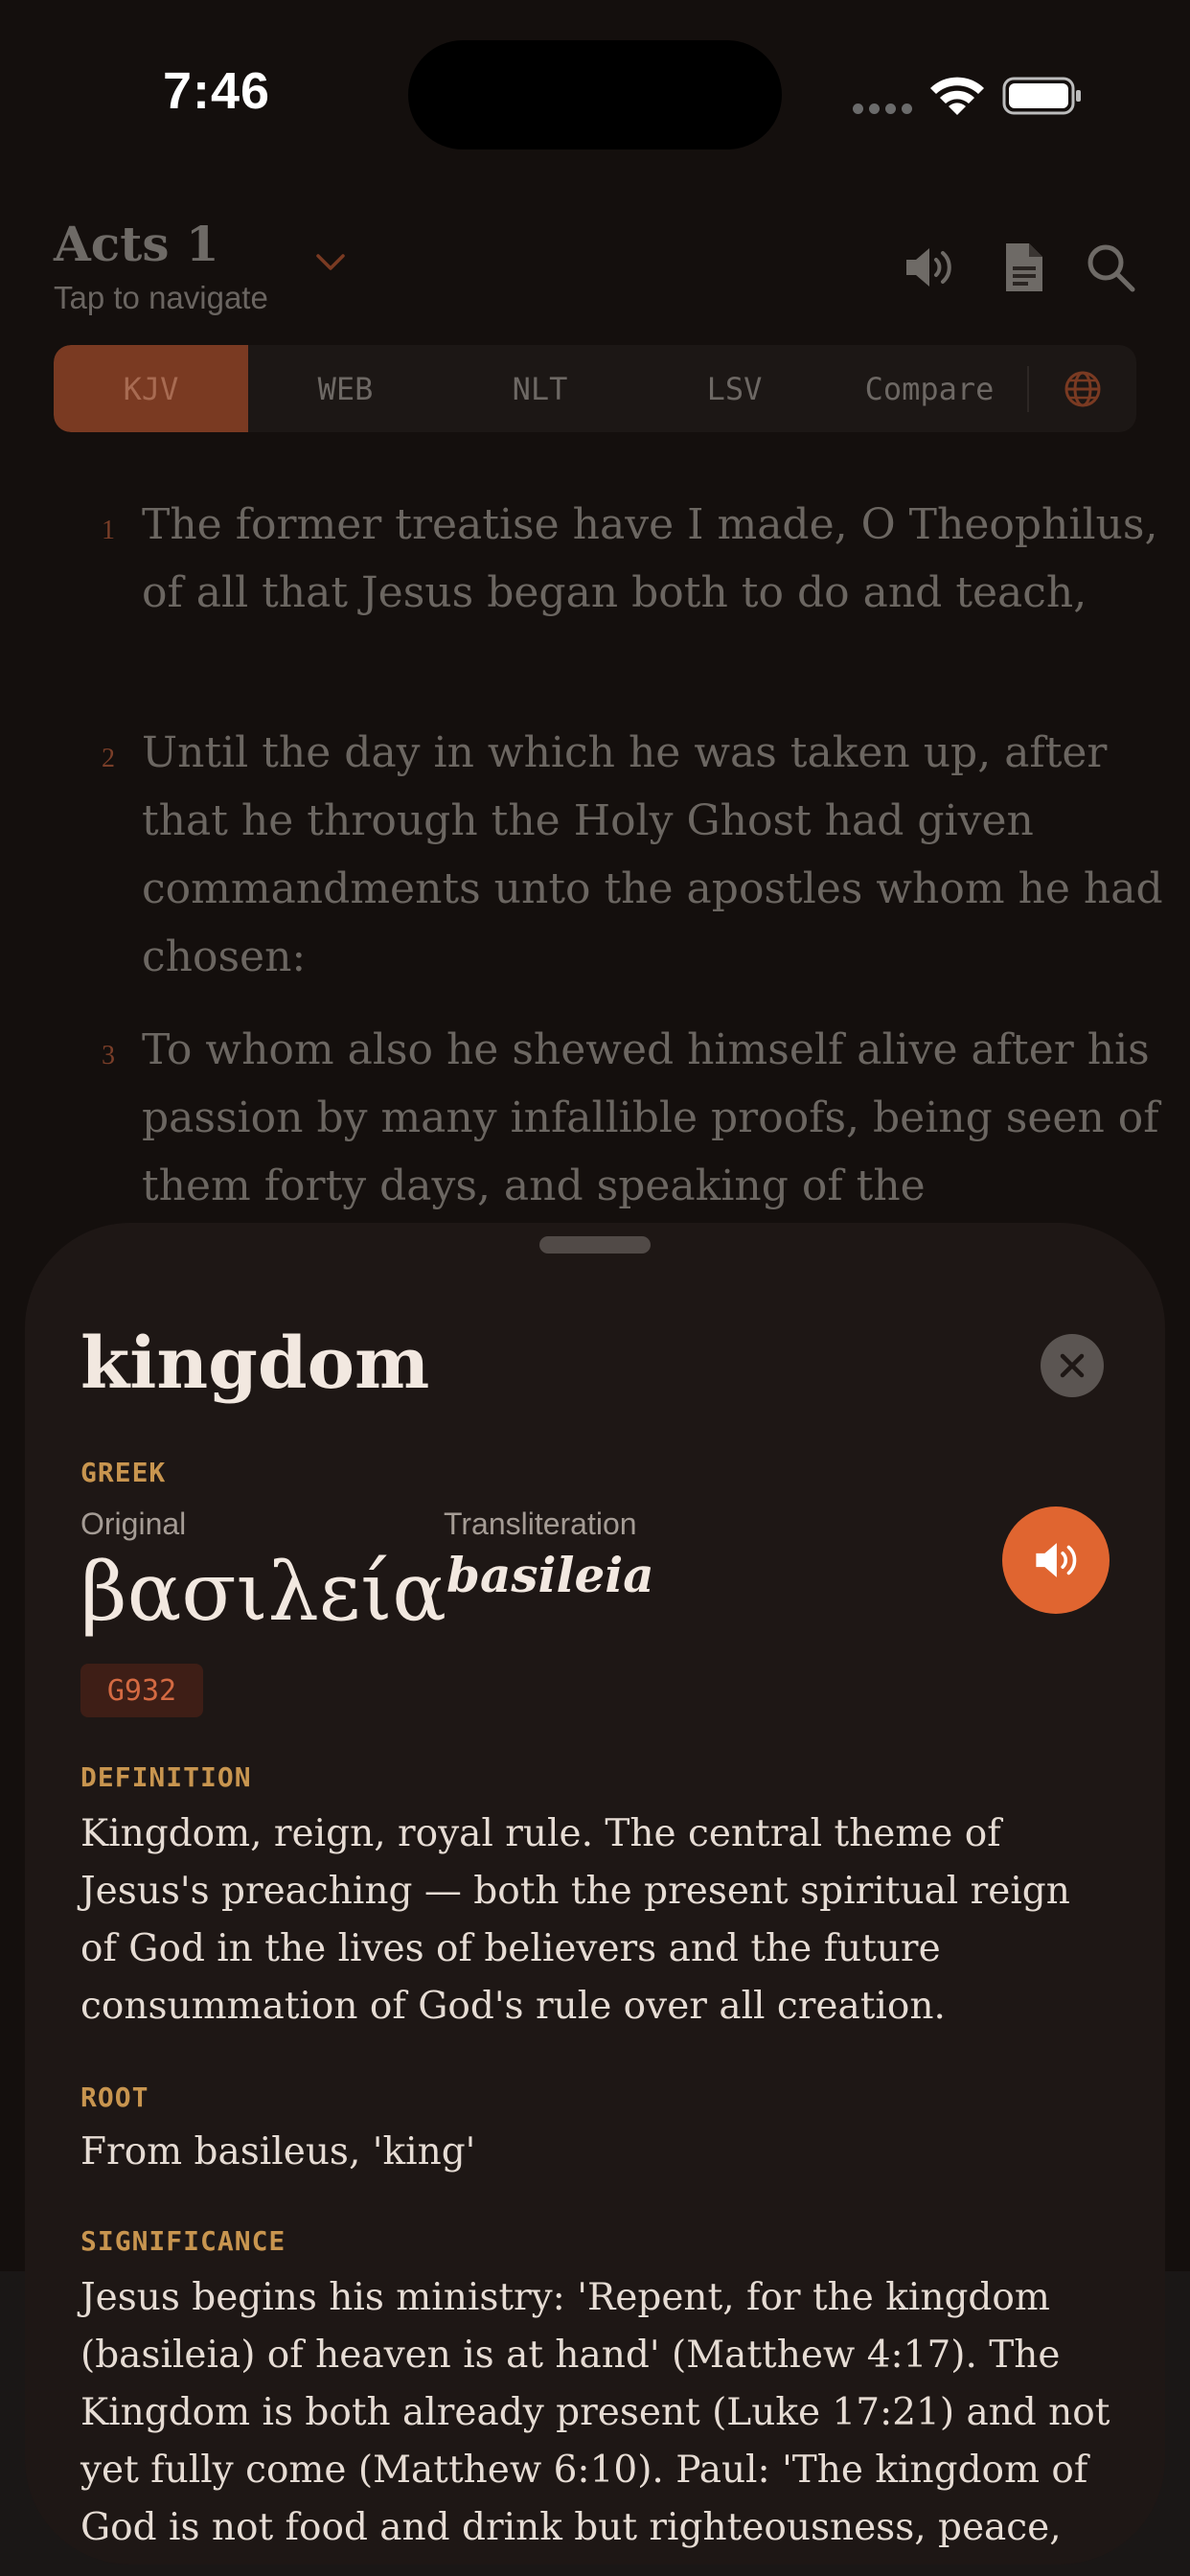 This screenshot has width=1190, height=2576. What do you see at coordinates (161, 298) in the screenshot?
I see `navigate-hint: Tap to navigate` at bounding box center [161, 298].